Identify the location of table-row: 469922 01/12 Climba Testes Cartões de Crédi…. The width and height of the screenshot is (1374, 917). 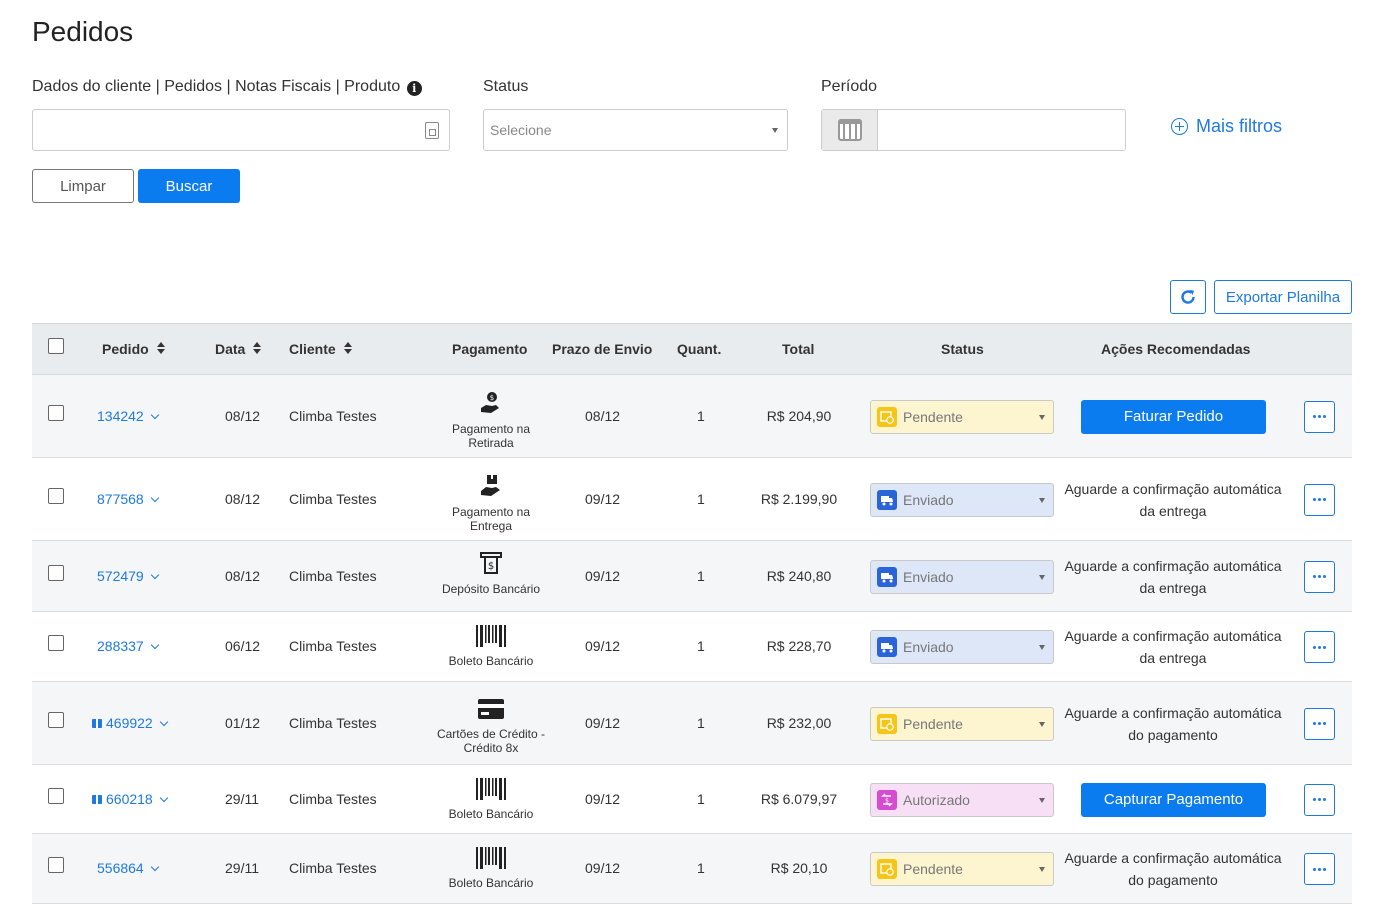
(692, 723).